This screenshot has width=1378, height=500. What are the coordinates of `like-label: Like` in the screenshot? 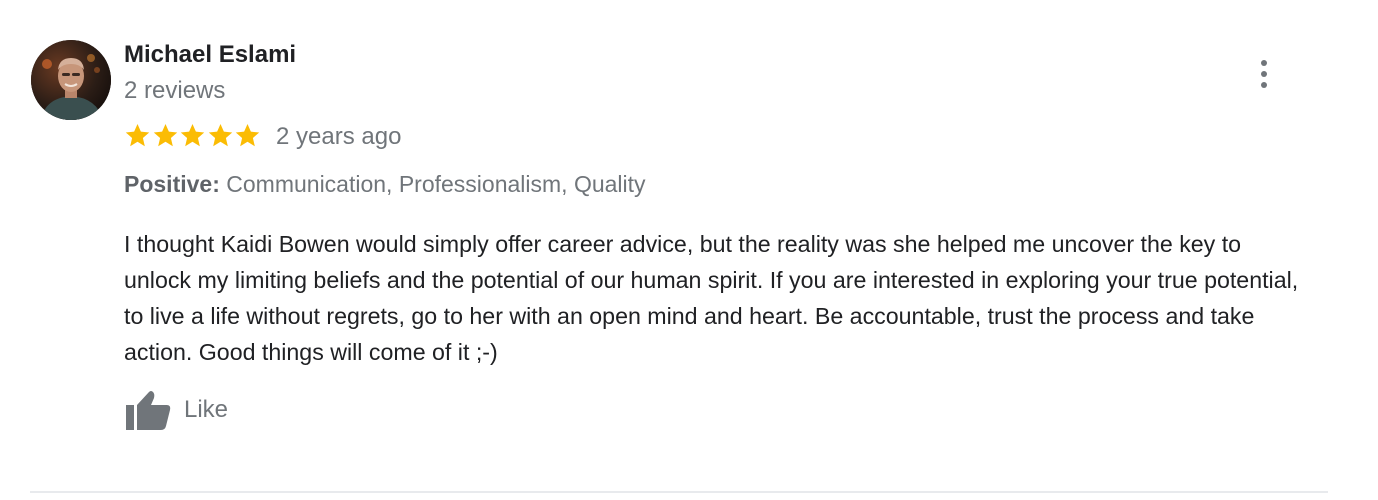 It's located at (206, 409).